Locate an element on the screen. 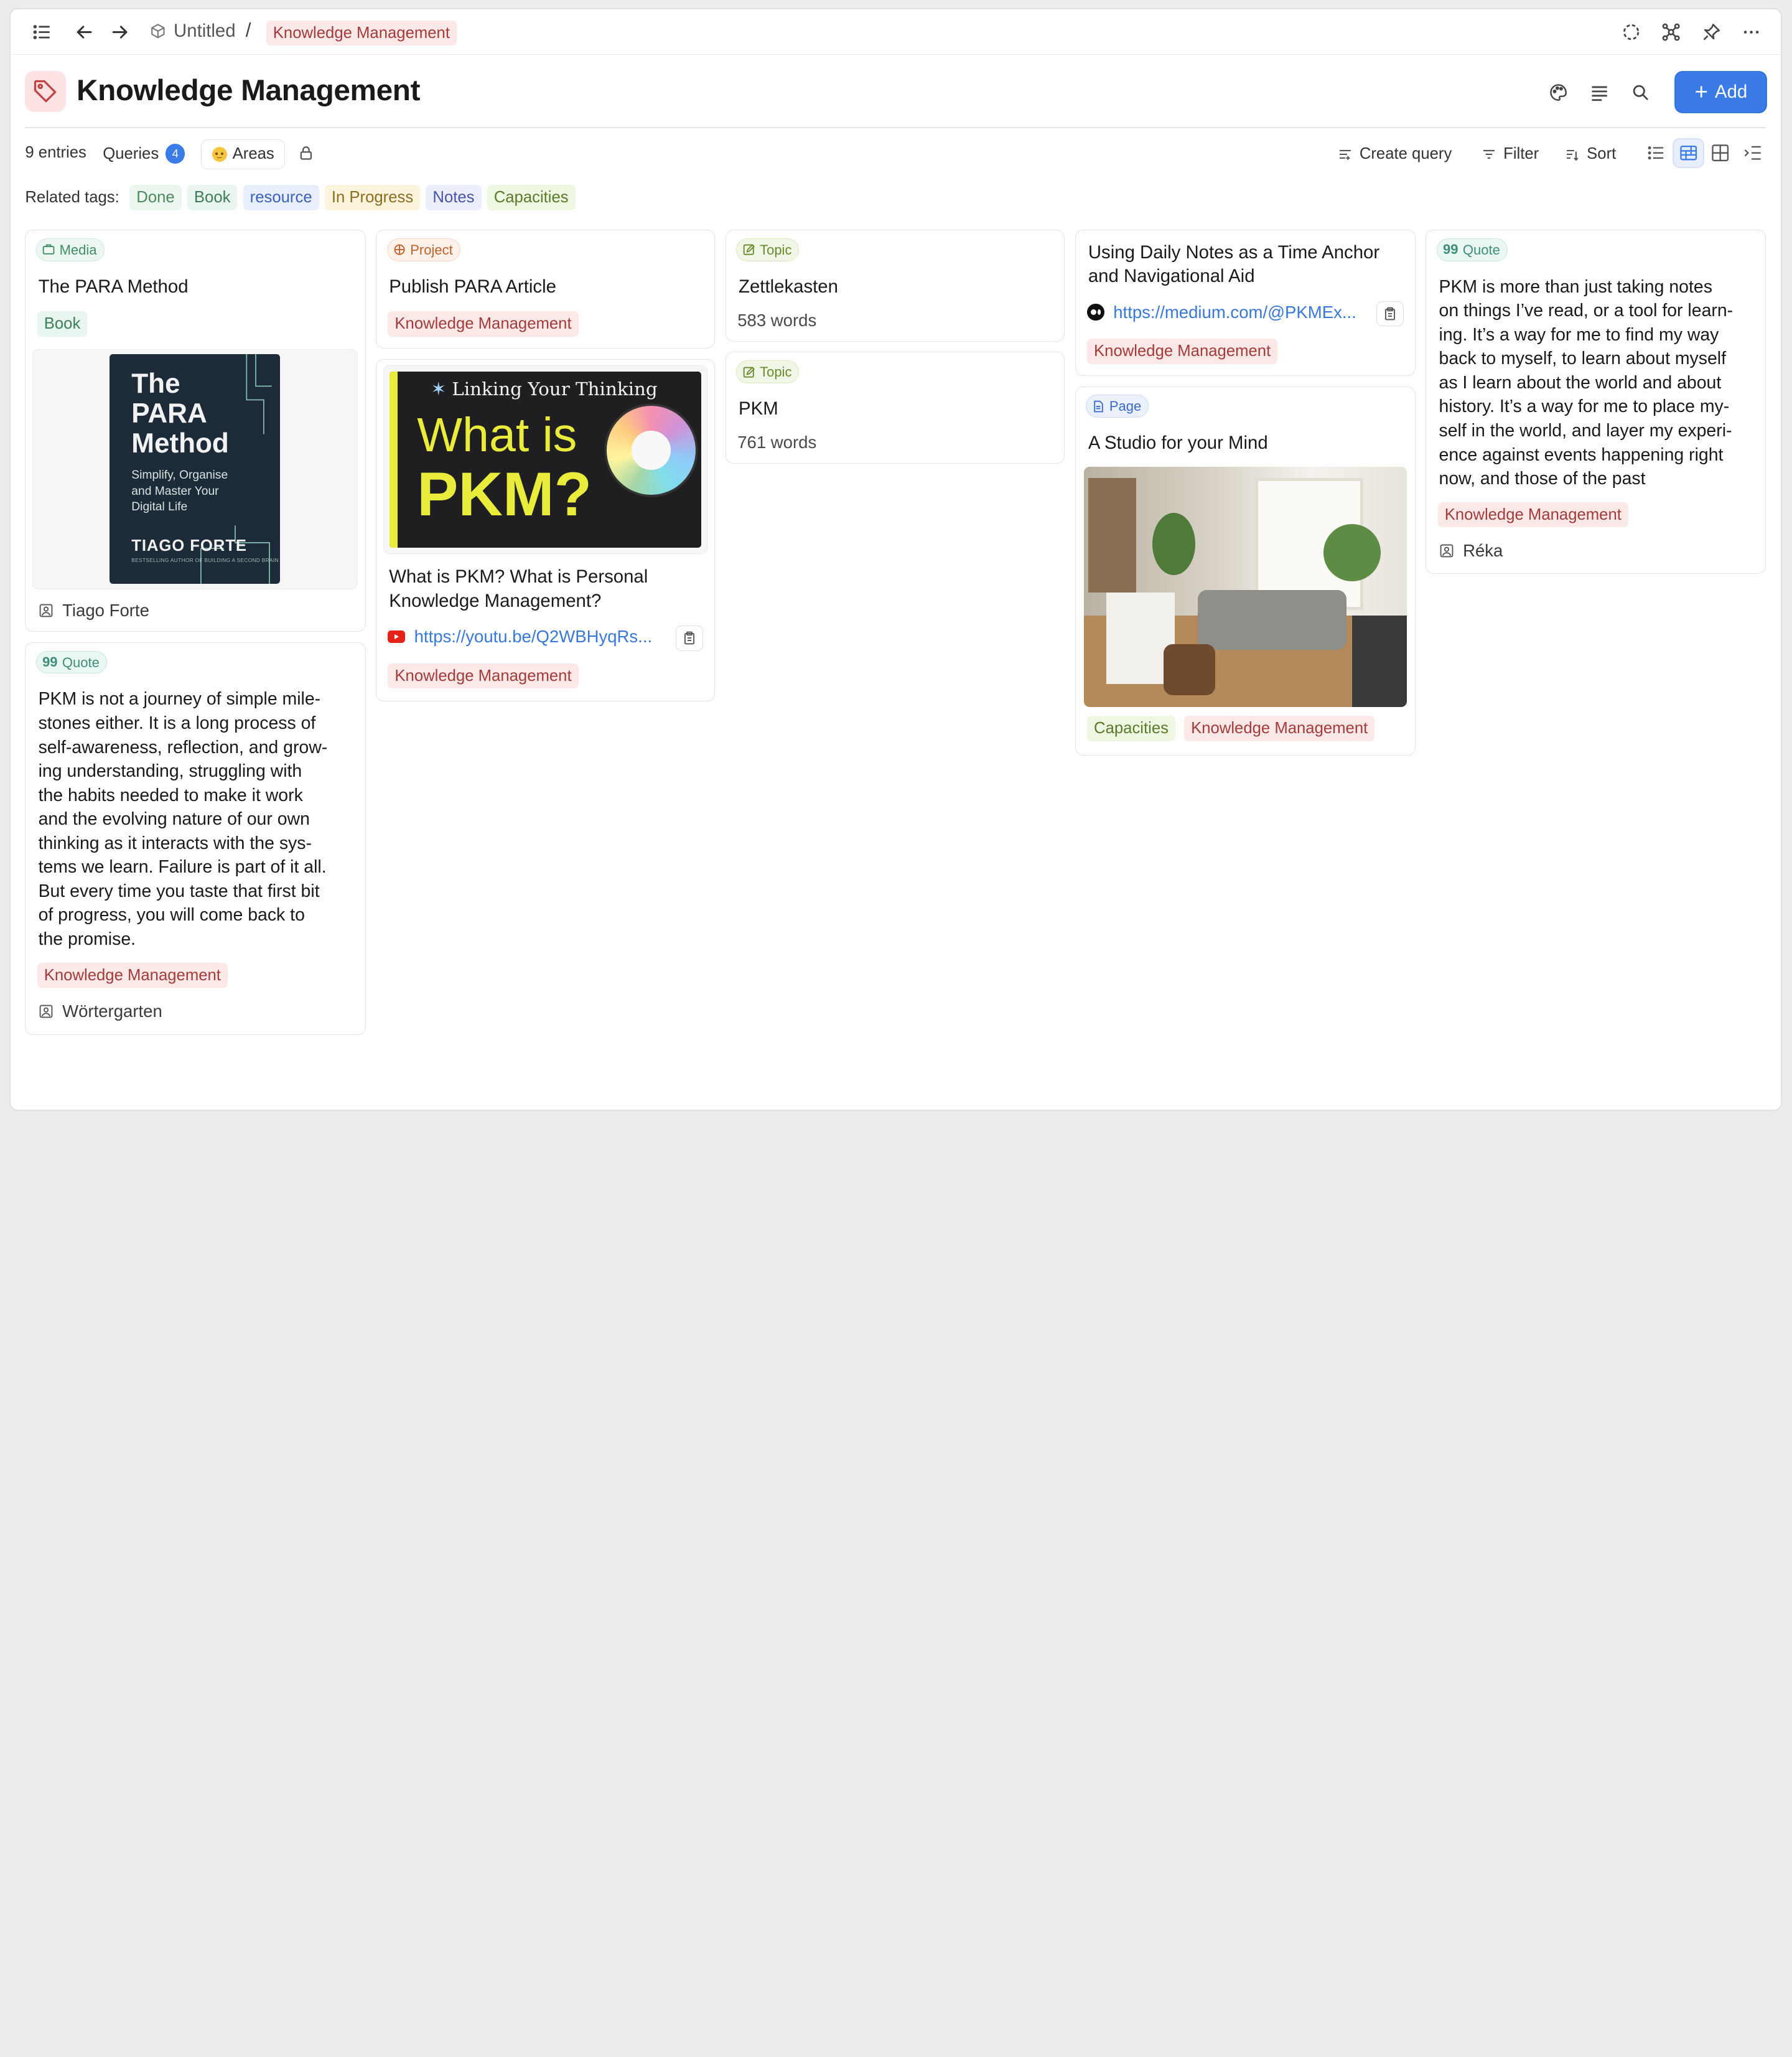 The width and height of the screenshot is (1792, 2057). page-icon is located at coordinates (1099, 406).